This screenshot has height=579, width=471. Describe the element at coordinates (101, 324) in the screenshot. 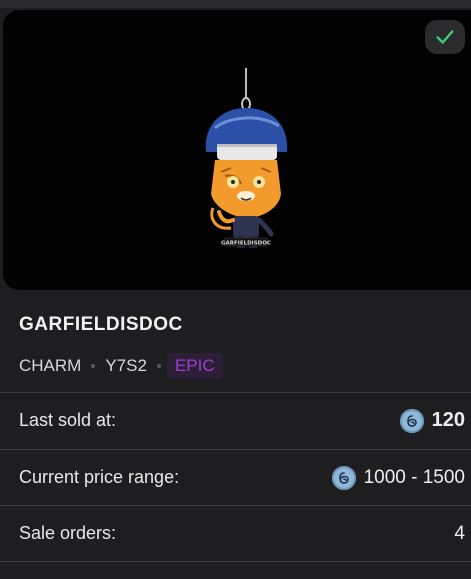

I see `item-title: GARFIELDISDOC` at that location.